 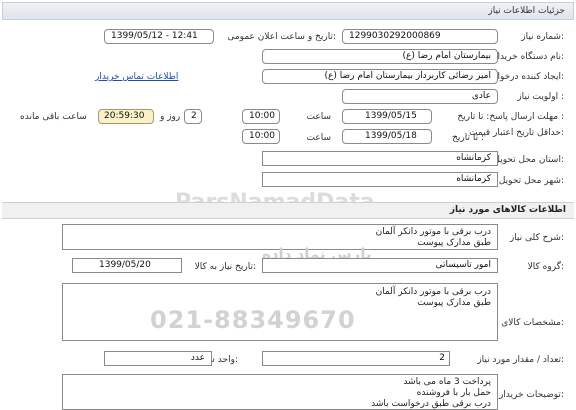 I want to click on reply-date-field: 1399/05/15, so click(x=387, y=116).